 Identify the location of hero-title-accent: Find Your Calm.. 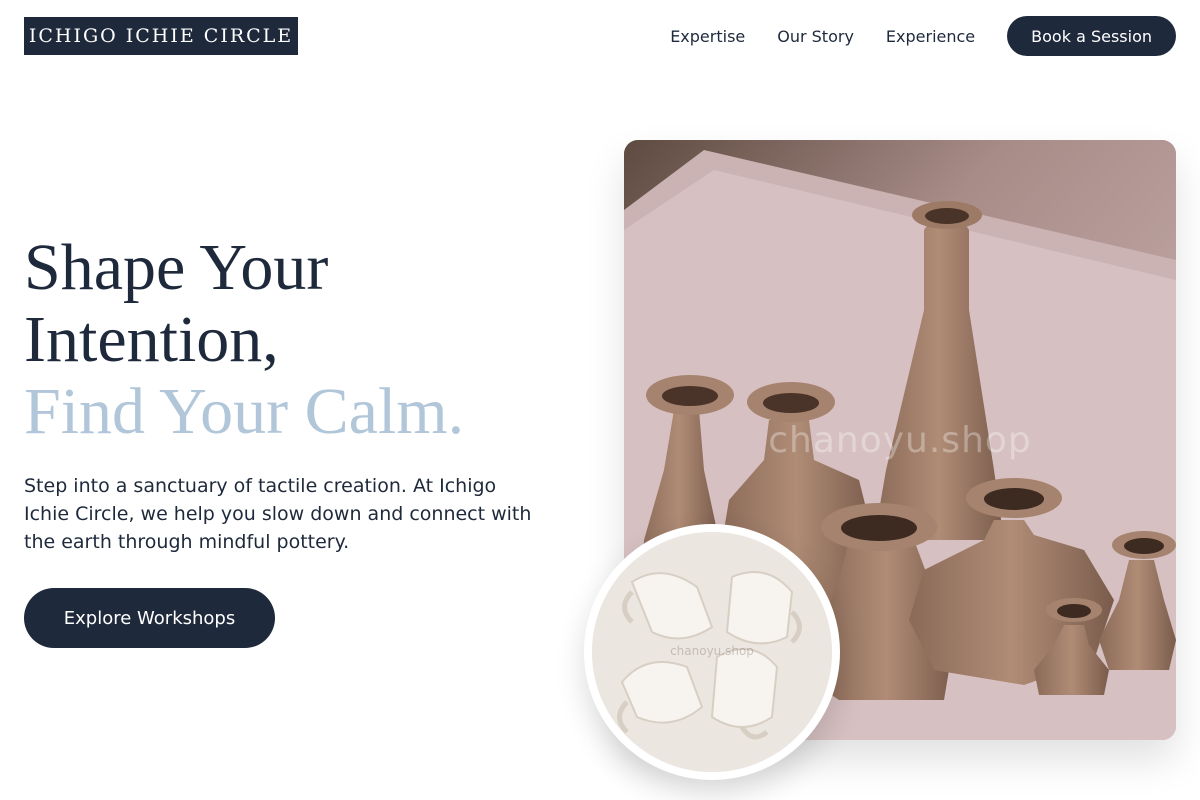
(244, 411).